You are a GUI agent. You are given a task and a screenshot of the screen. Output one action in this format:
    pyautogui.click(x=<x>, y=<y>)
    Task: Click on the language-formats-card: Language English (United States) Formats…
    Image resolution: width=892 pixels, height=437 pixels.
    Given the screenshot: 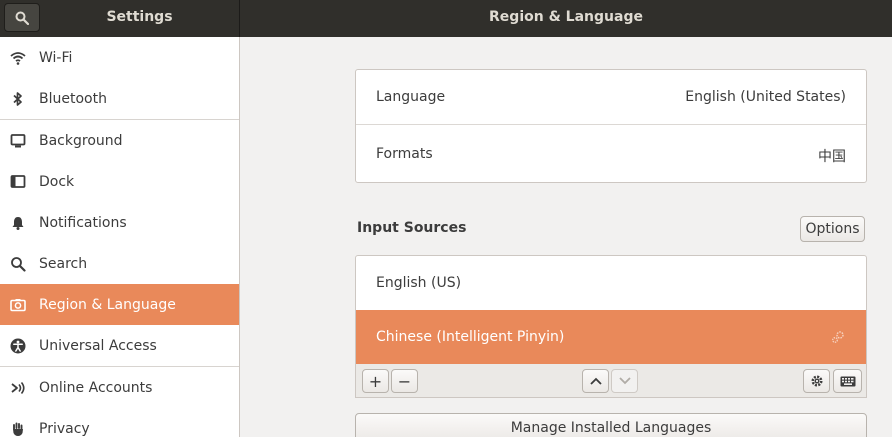 What is the action you would take?
    pyautogui.click(x=611, y=126)
    